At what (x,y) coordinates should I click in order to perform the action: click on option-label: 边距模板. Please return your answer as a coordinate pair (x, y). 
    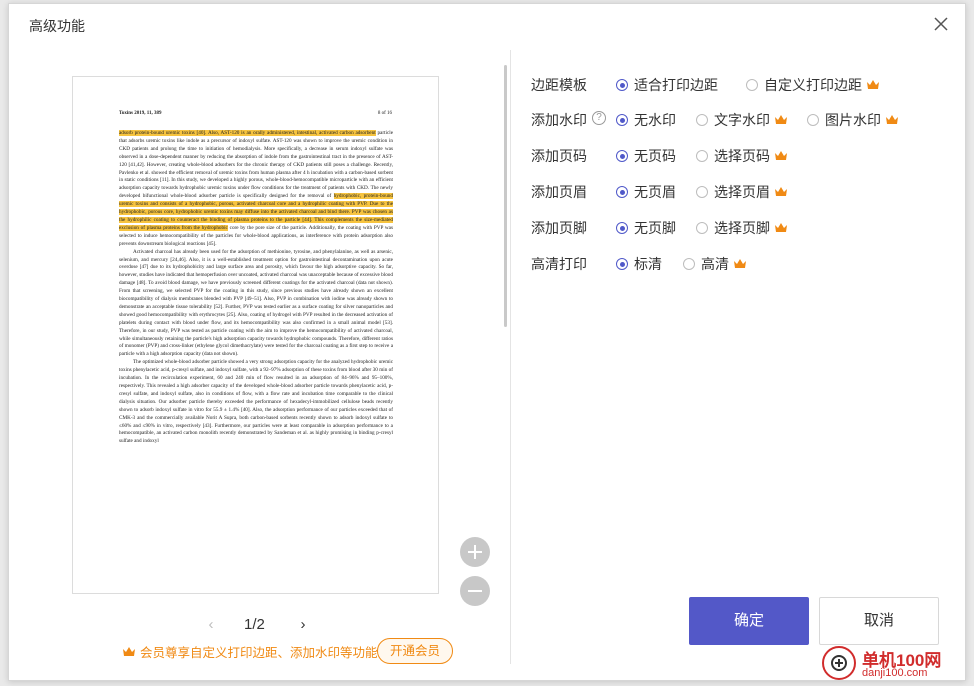
    Looking at the image, I should click on (559, 85).